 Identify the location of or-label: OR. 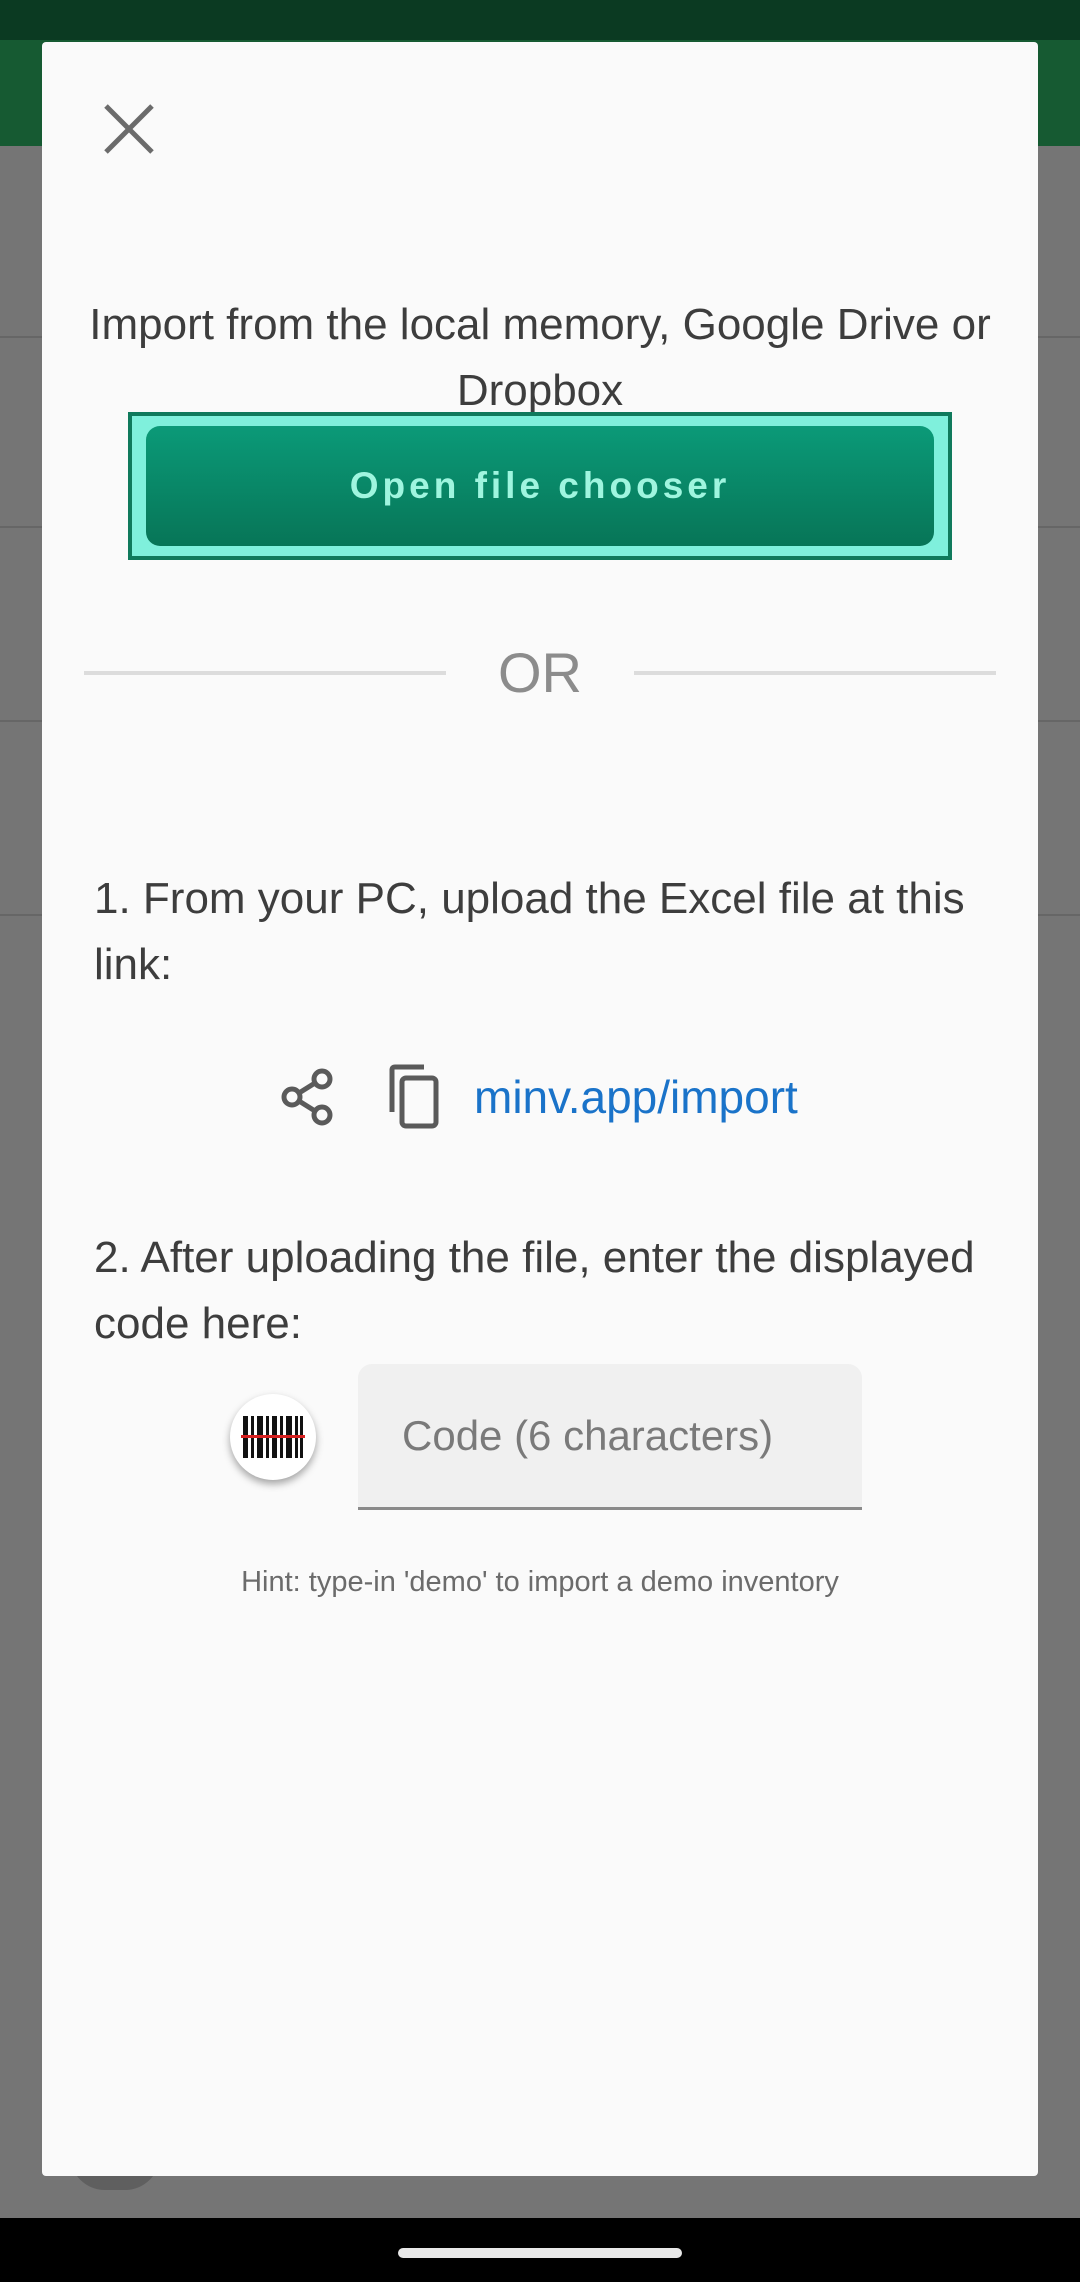
(540, 672).